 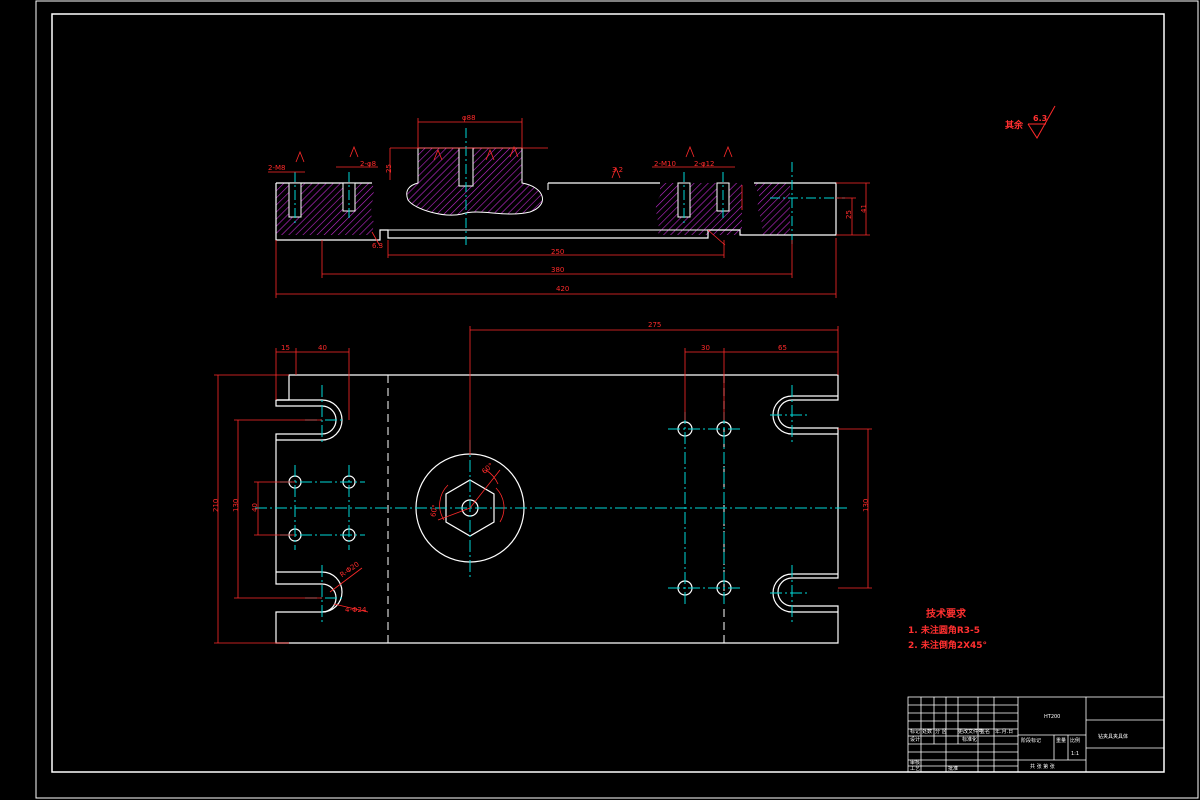 I want to click on material-label: HT200, so click(x=1052, y=717).